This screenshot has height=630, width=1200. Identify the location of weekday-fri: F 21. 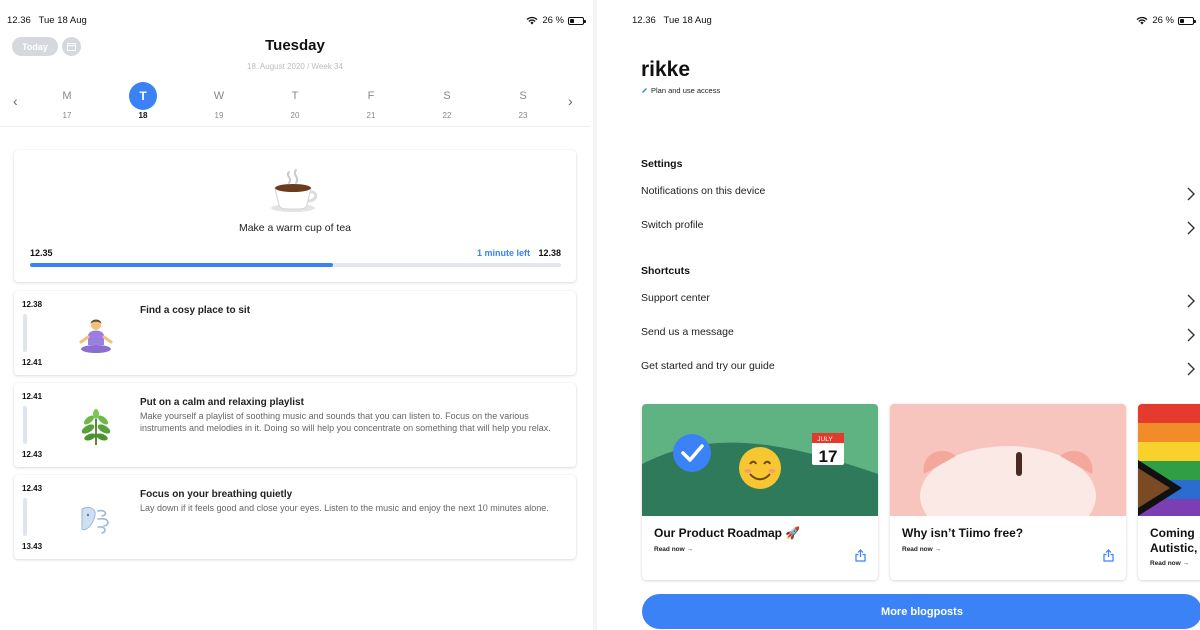
(371, 101).